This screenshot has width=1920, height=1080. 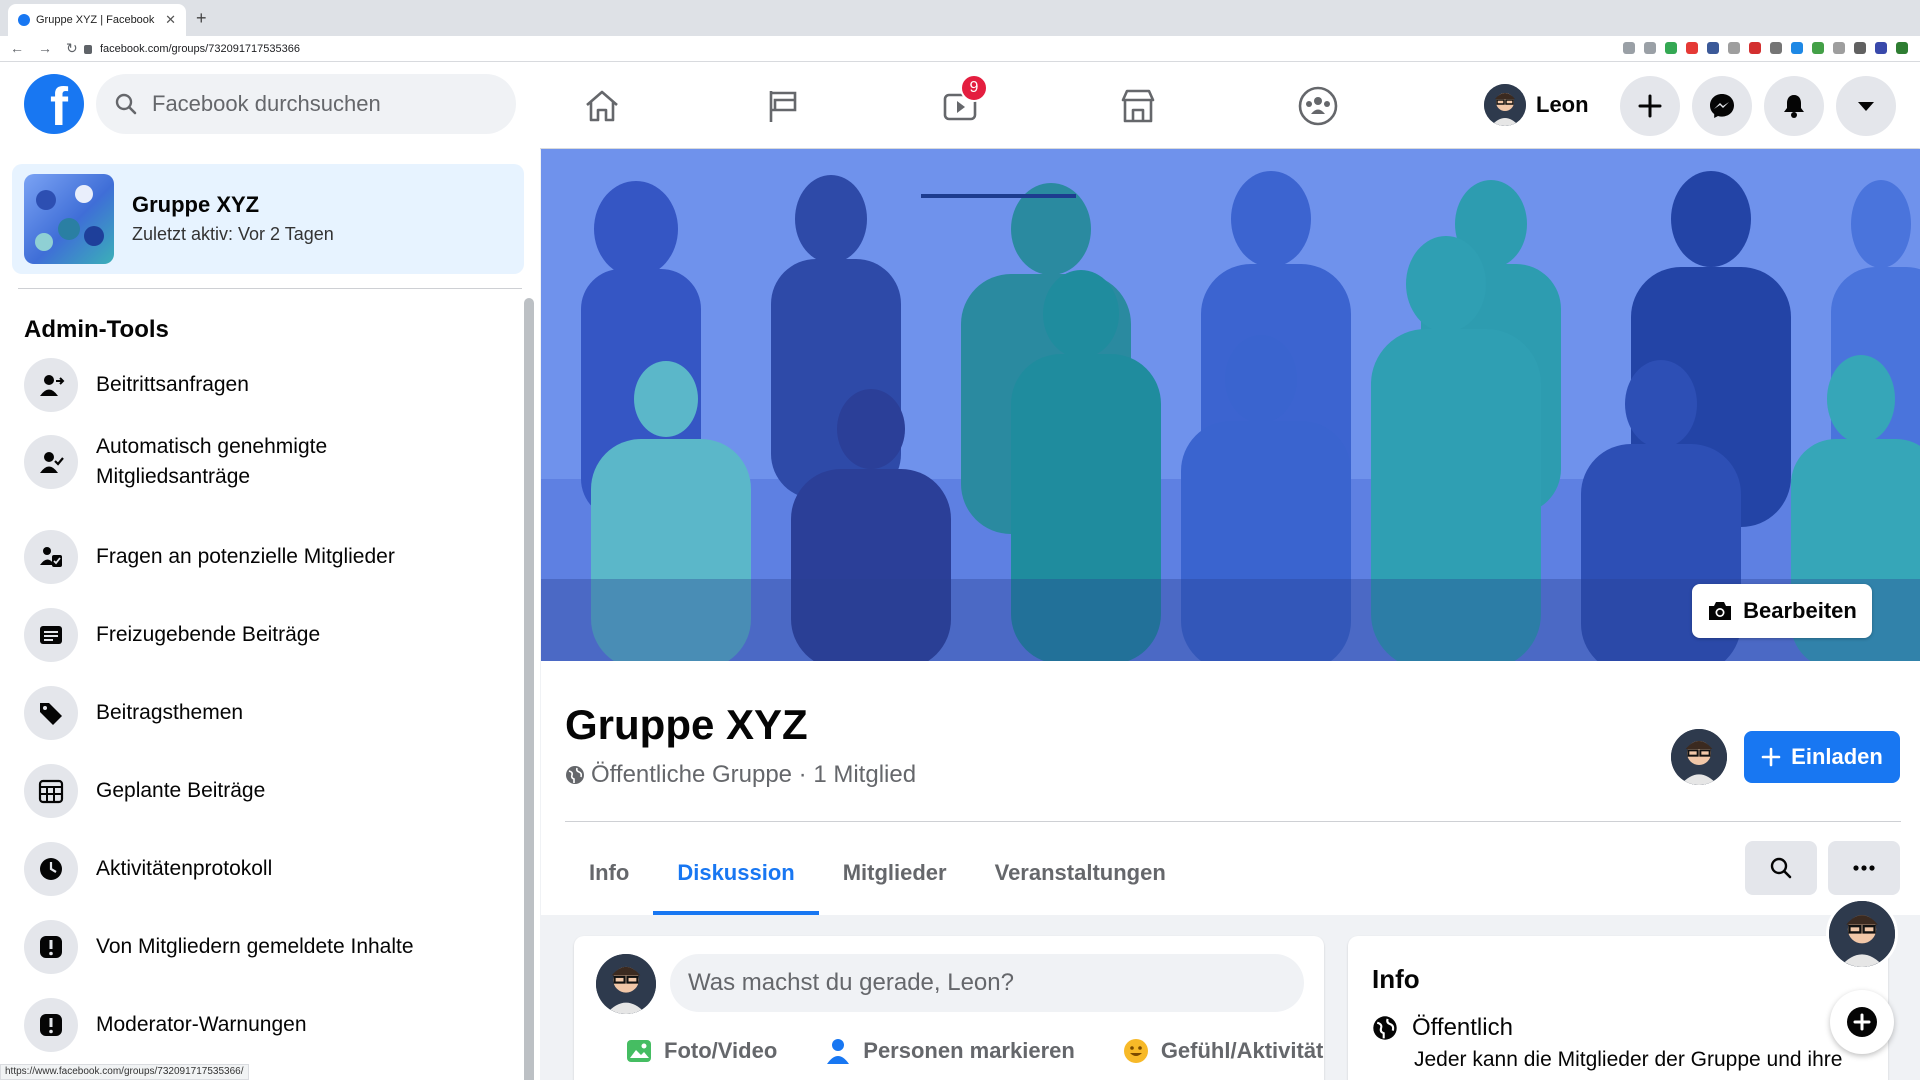 What do you see at coordinates (949, 1051) in the screenshot?
I see `tag-people-button: Personen markieren` at bounding box center [949, 1051].